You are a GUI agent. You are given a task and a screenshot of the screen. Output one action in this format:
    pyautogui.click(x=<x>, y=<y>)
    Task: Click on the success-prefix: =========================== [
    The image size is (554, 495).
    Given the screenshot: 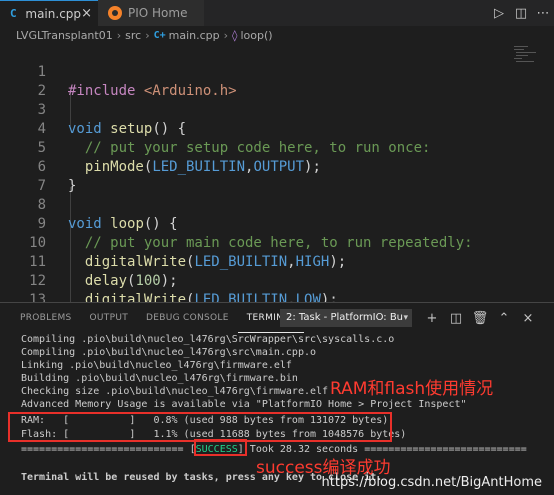 What is the action you would take?
    pyautogui.click(x=108, y=449)
    